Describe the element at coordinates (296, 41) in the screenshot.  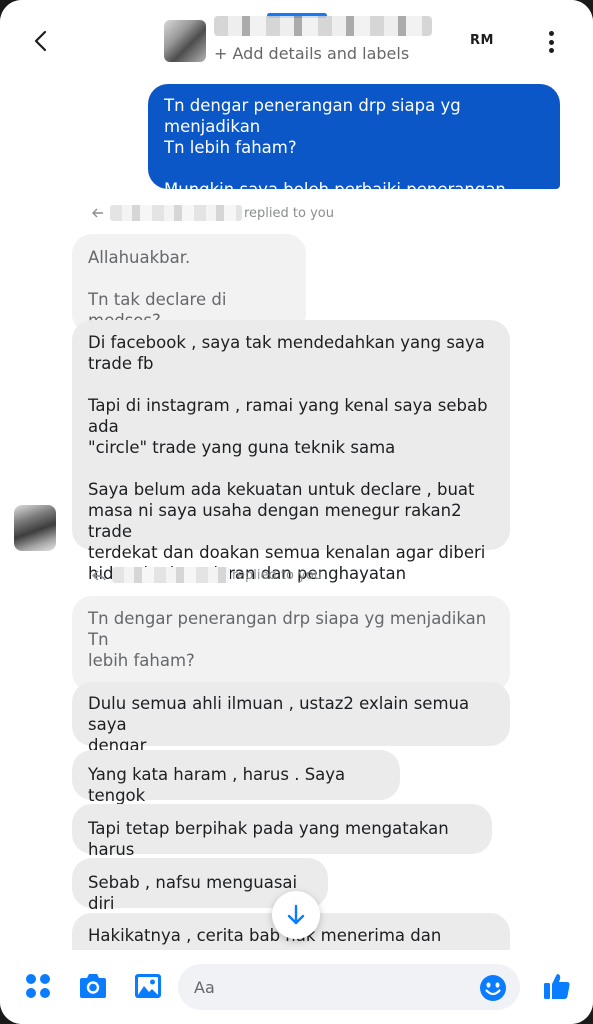
I see `chat-header: + Add details and labels RM` at that location.